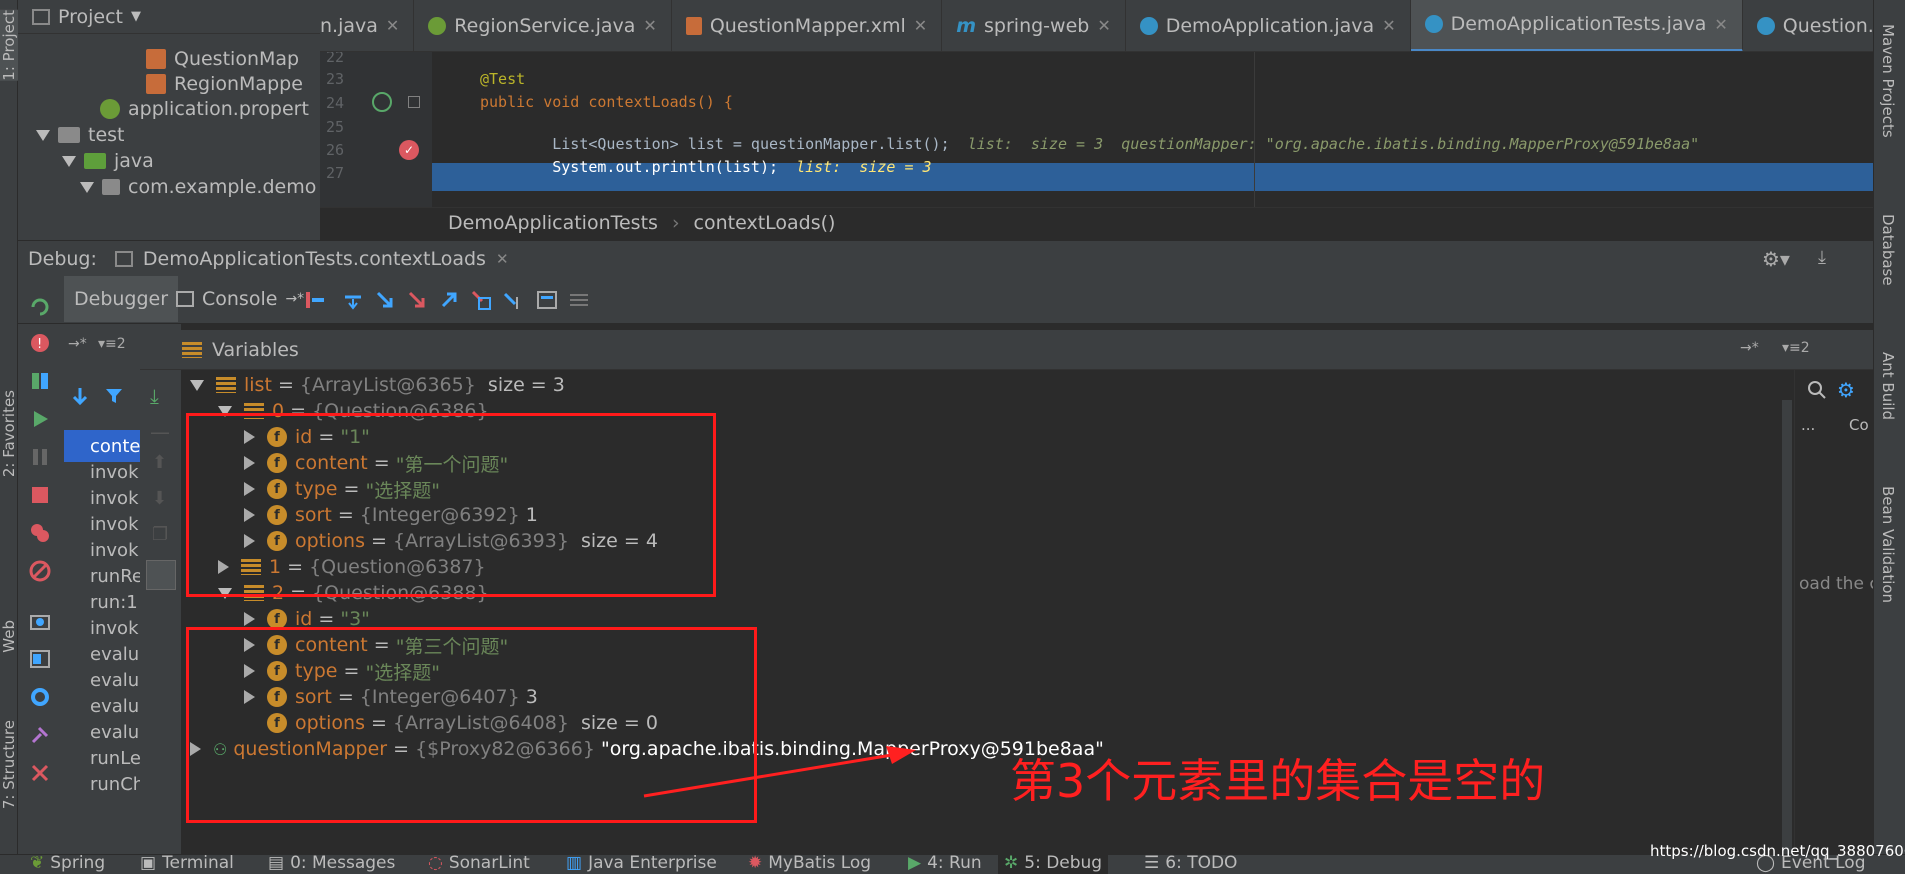 The width and height of the screenshot is (1905, 874). What do you see at coordinates (110, 109) in the screenshot?
I see `properties-file-icon` at bounding box center [110, 109].